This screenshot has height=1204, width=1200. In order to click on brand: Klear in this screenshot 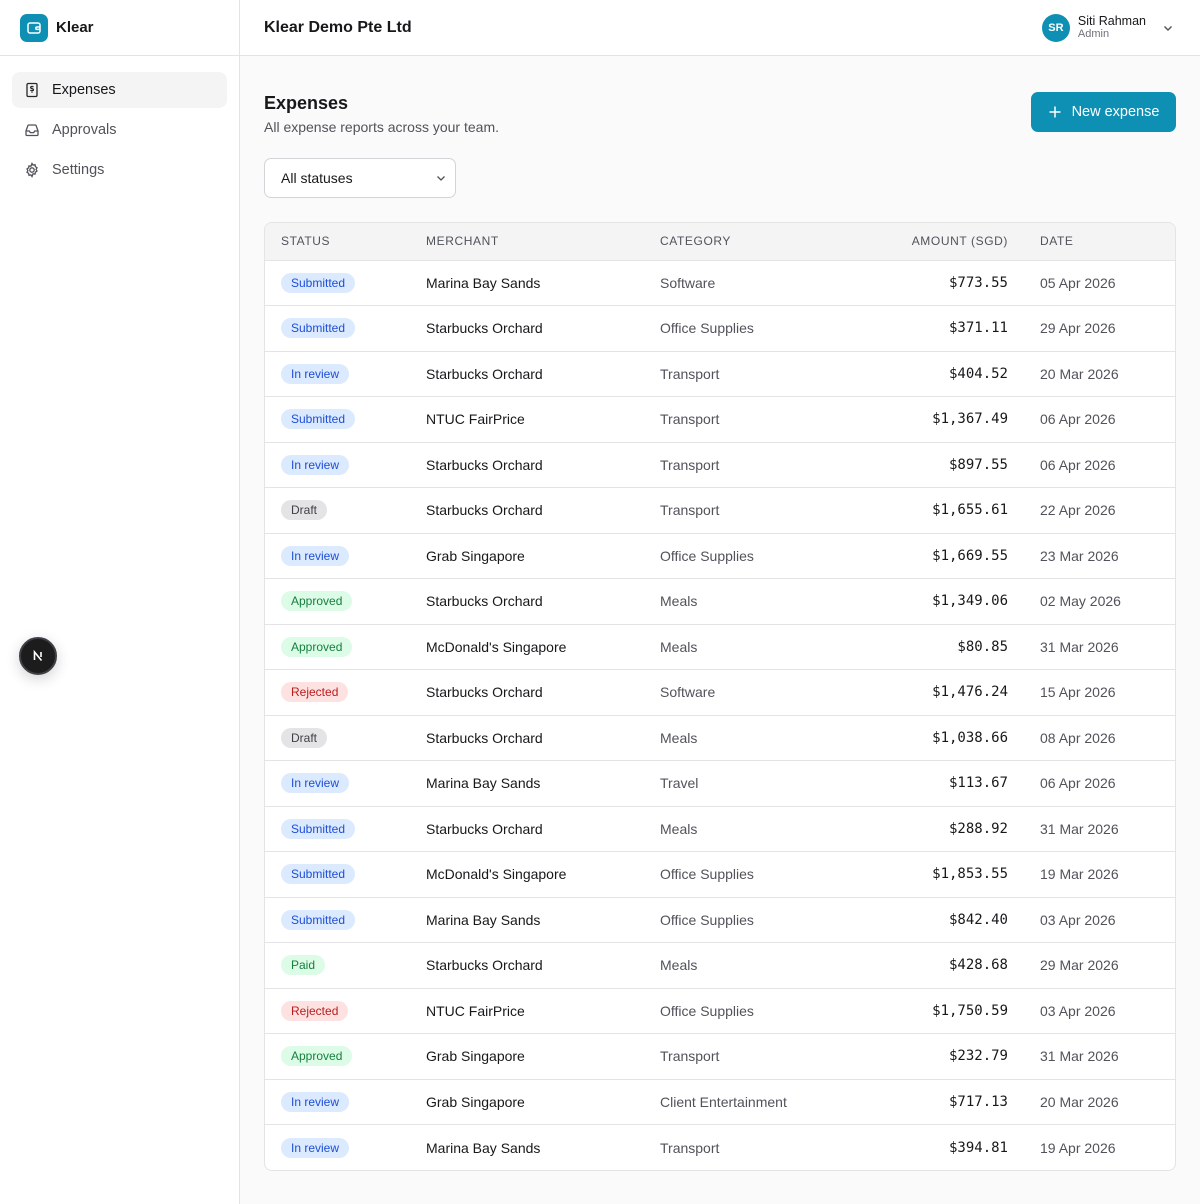, I will do `click(119, 28)`.